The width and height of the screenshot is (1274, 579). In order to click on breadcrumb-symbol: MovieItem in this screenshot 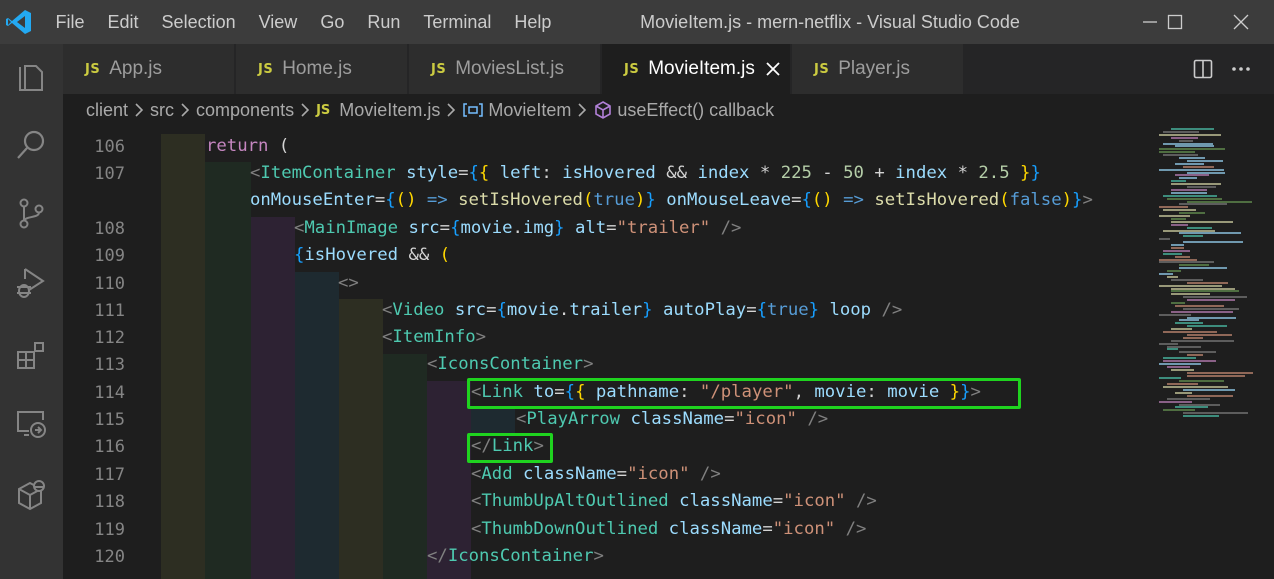, I will do `click(529, 110)`.